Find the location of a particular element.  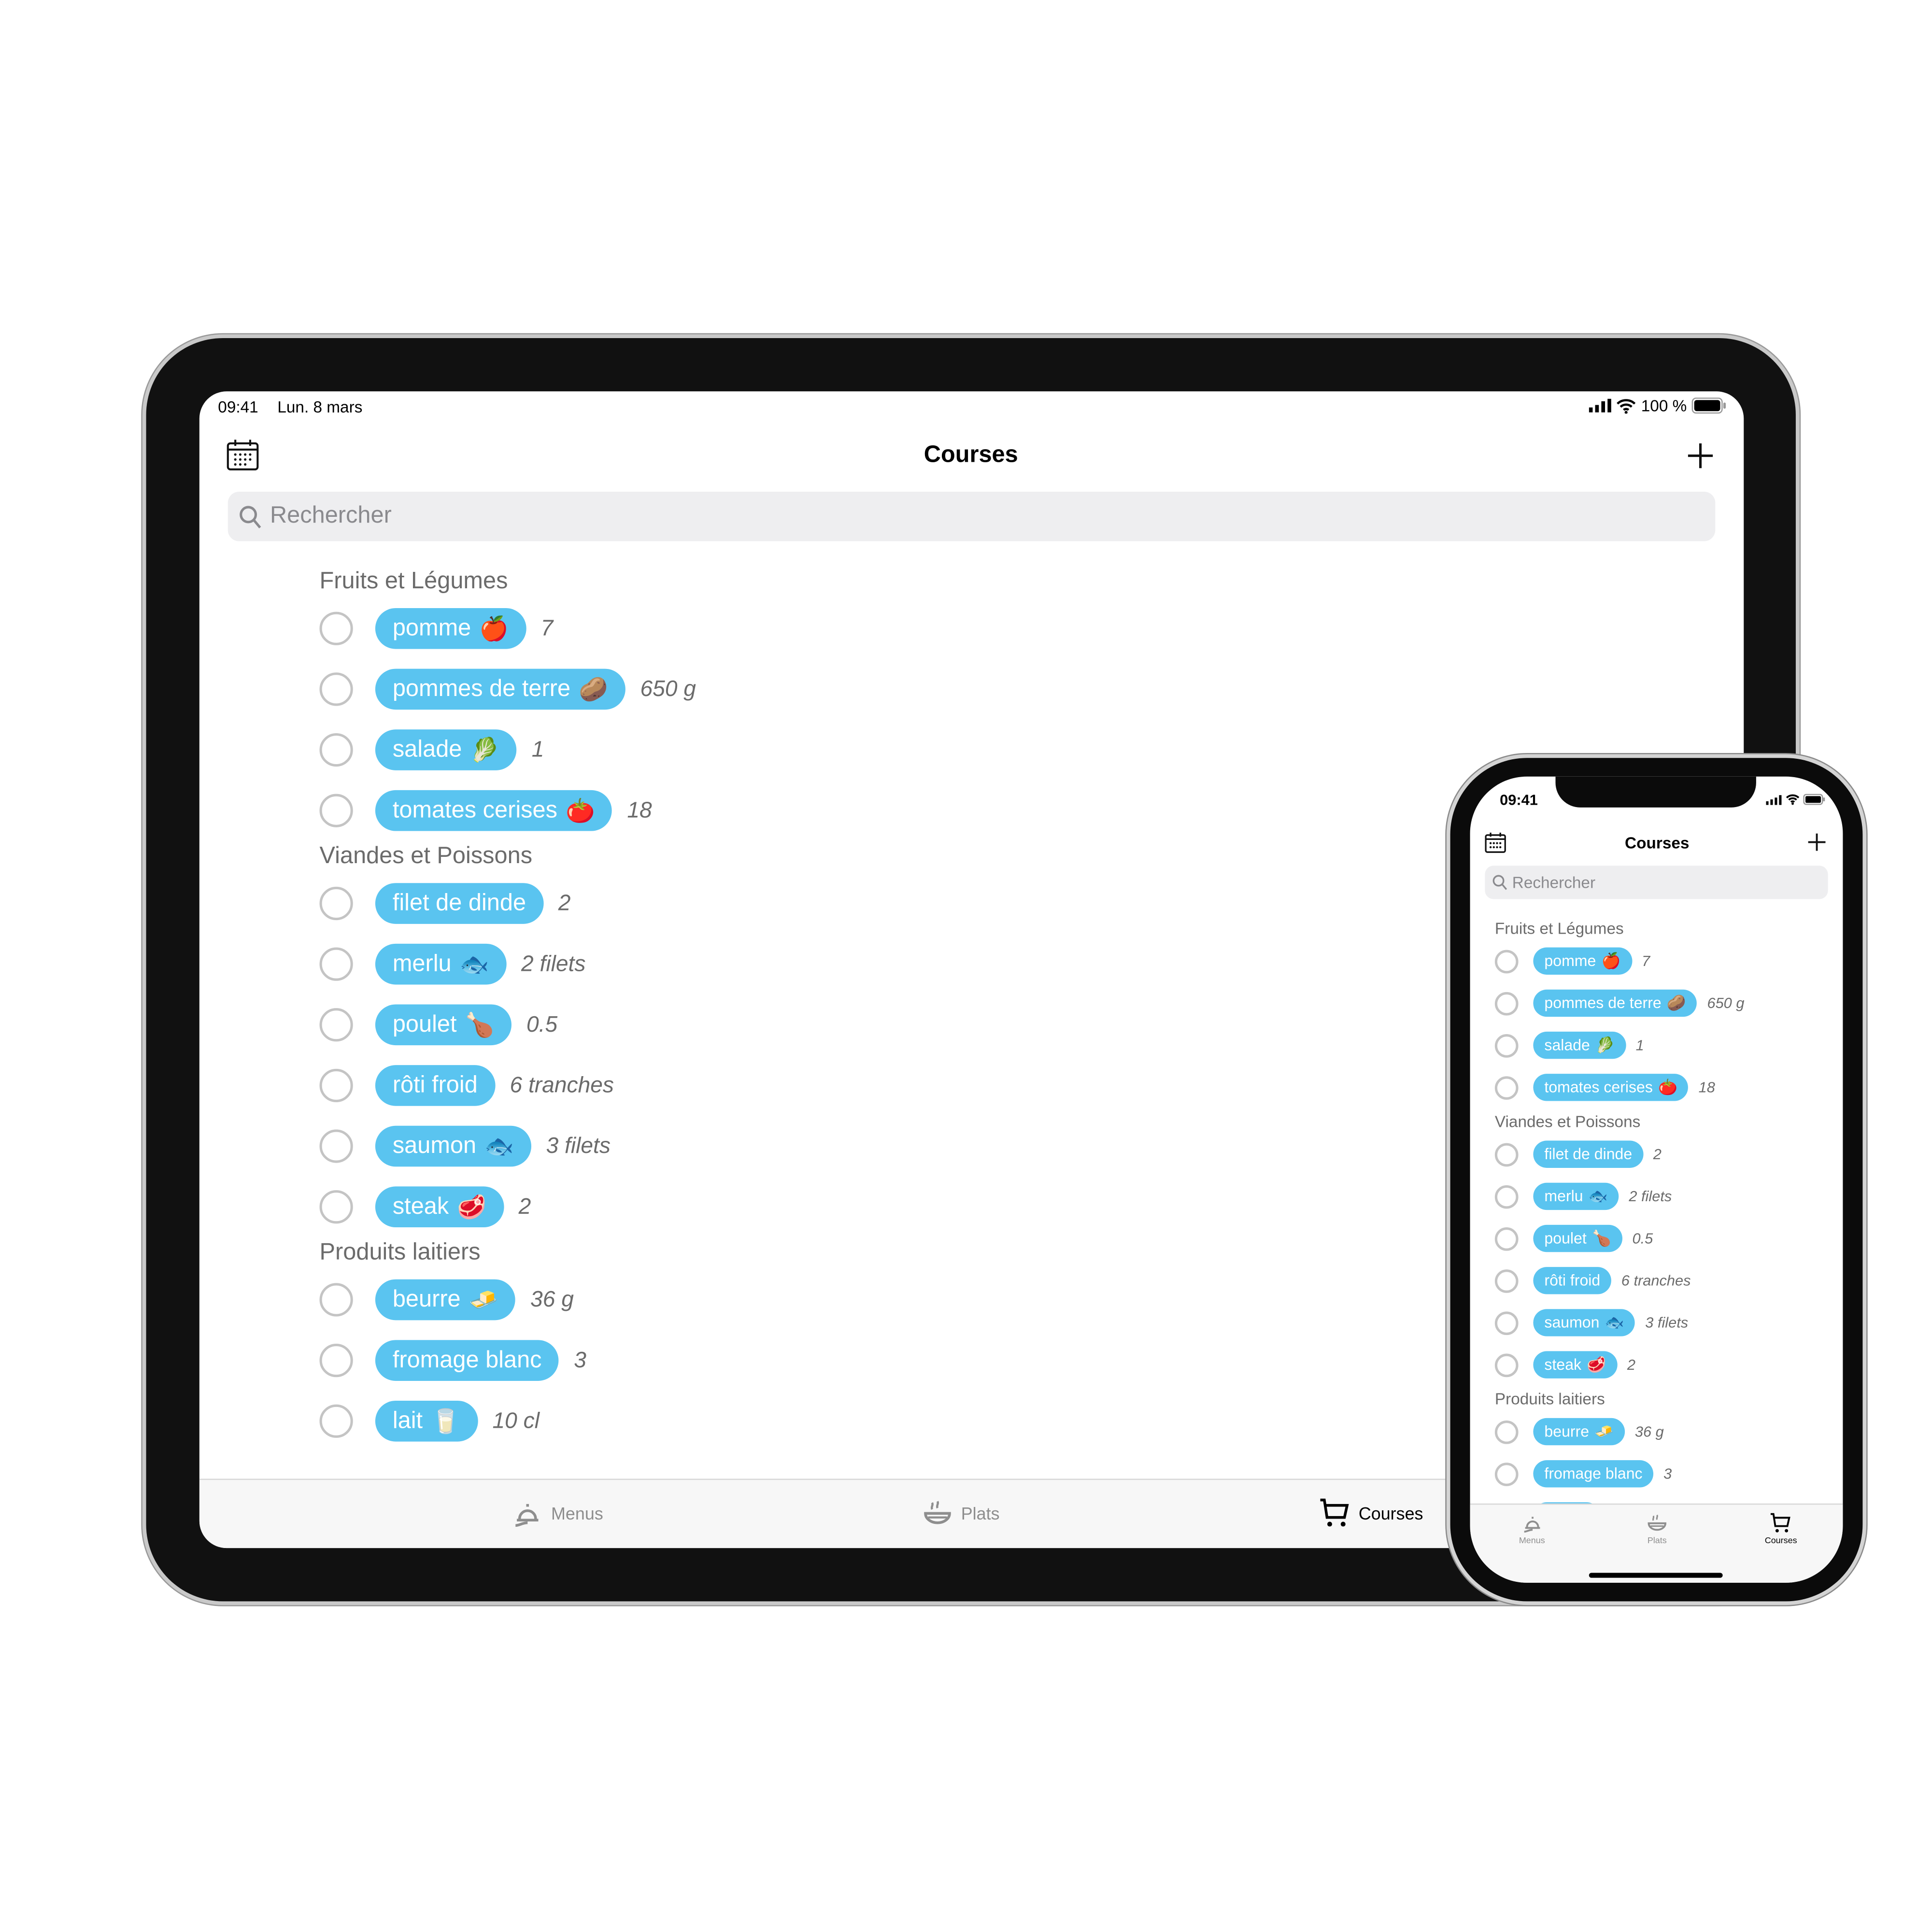

page-title: Courses is located at coordinates (1657, 842).